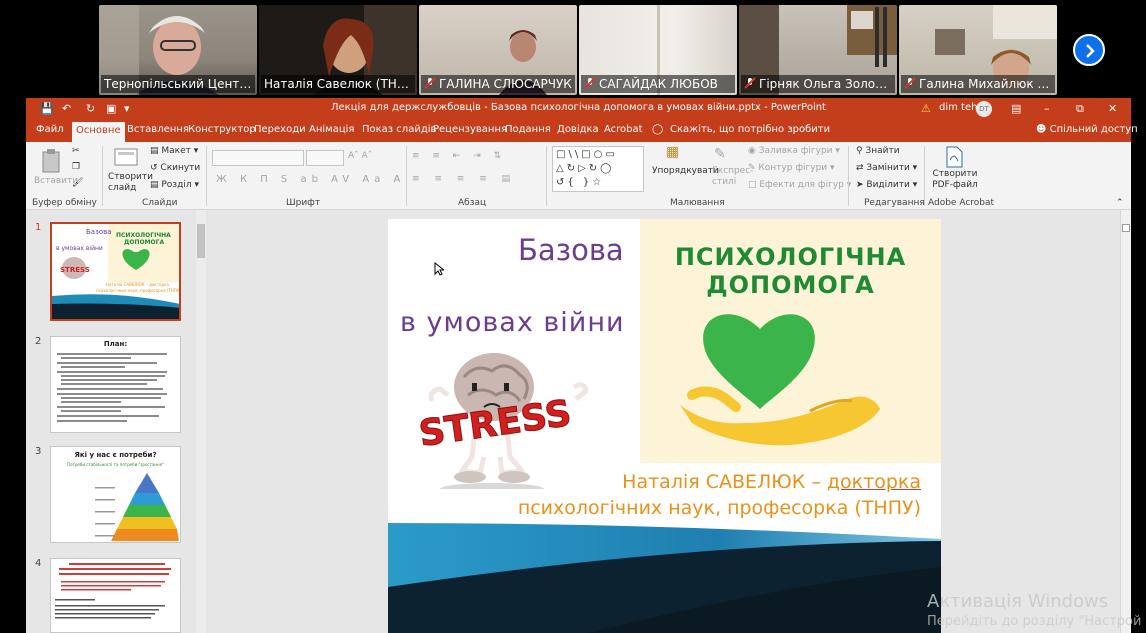  What do you see at coordinates (76, 151) in the screenshot?
I see `cut-icon: ✂` at bounding box center [76, 151].